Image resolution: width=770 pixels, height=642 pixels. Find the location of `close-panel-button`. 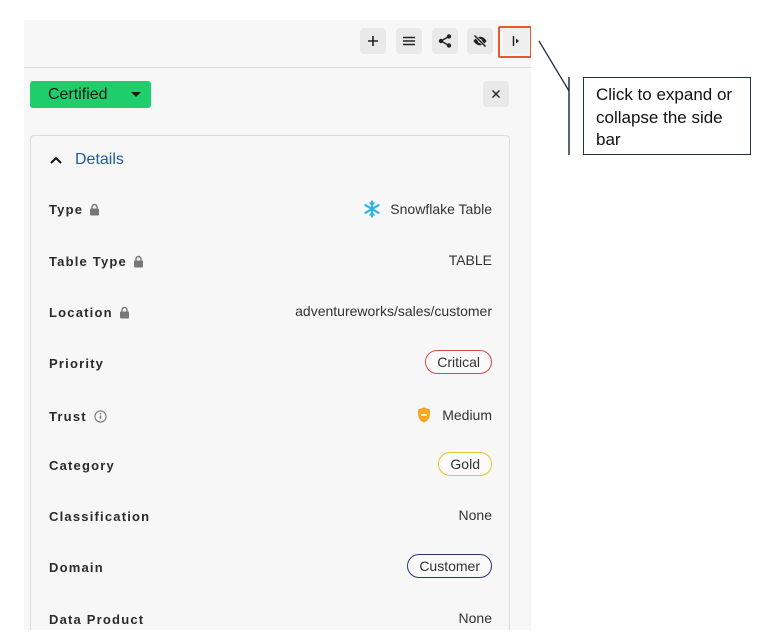

close-panel-button is located at coordinates (496, 94).